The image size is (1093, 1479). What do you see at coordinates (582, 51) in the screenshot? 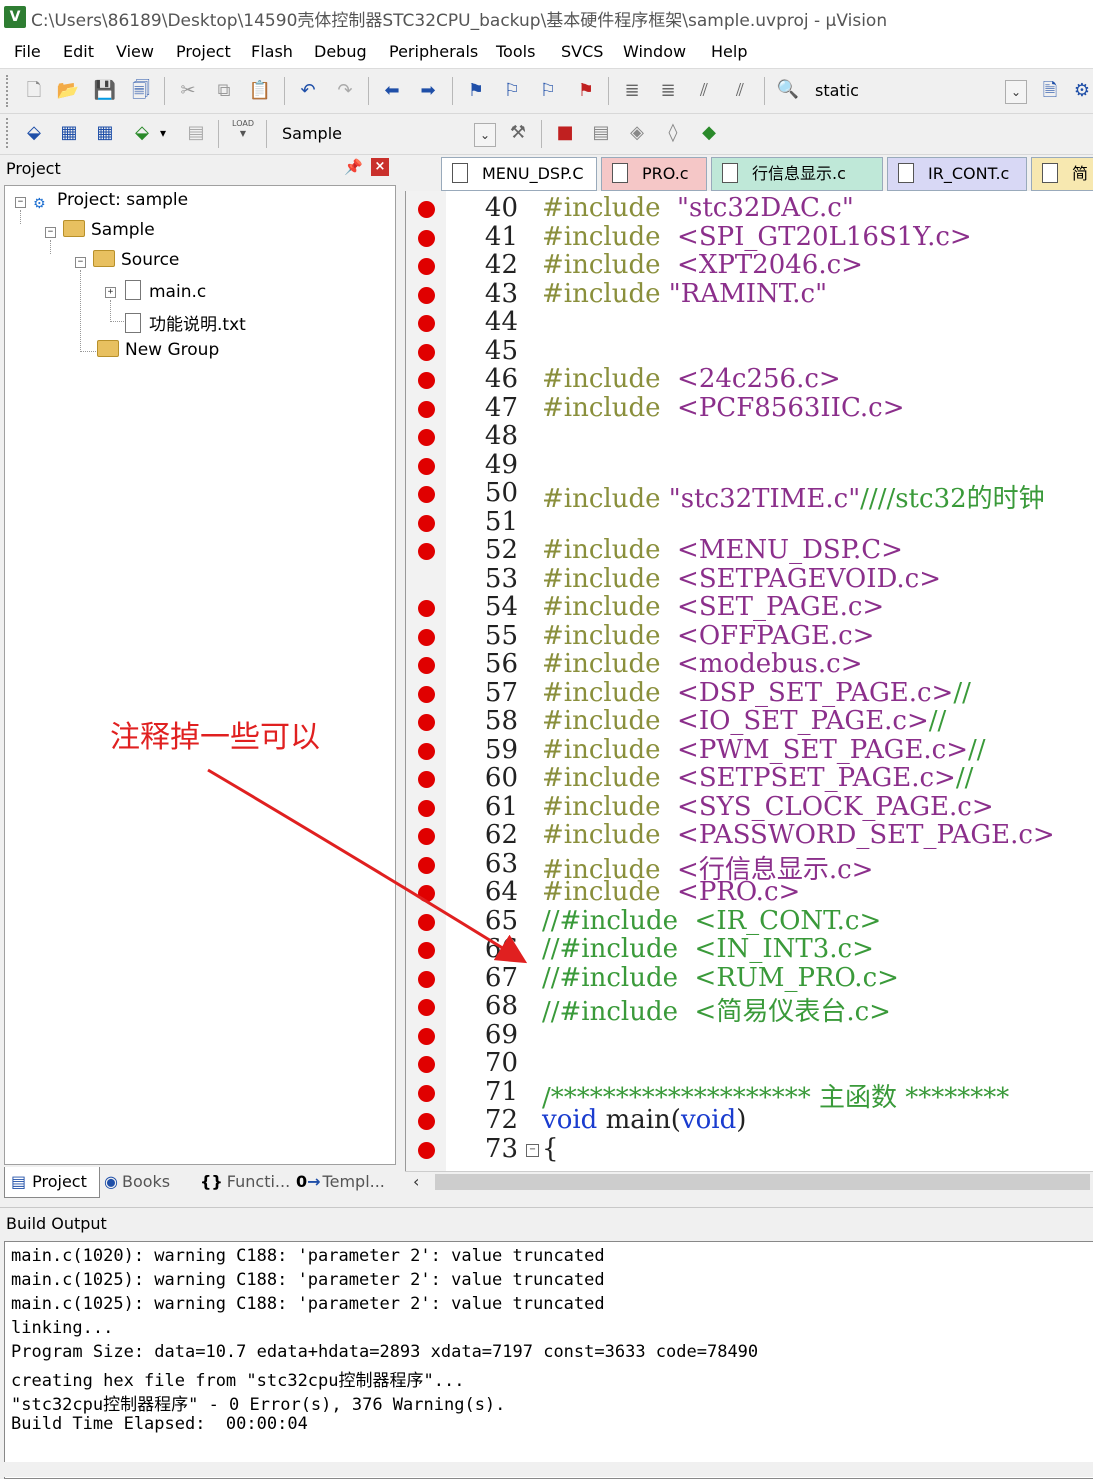
I see `menu-svcs: SVCS` at bounding box center [582, 51].